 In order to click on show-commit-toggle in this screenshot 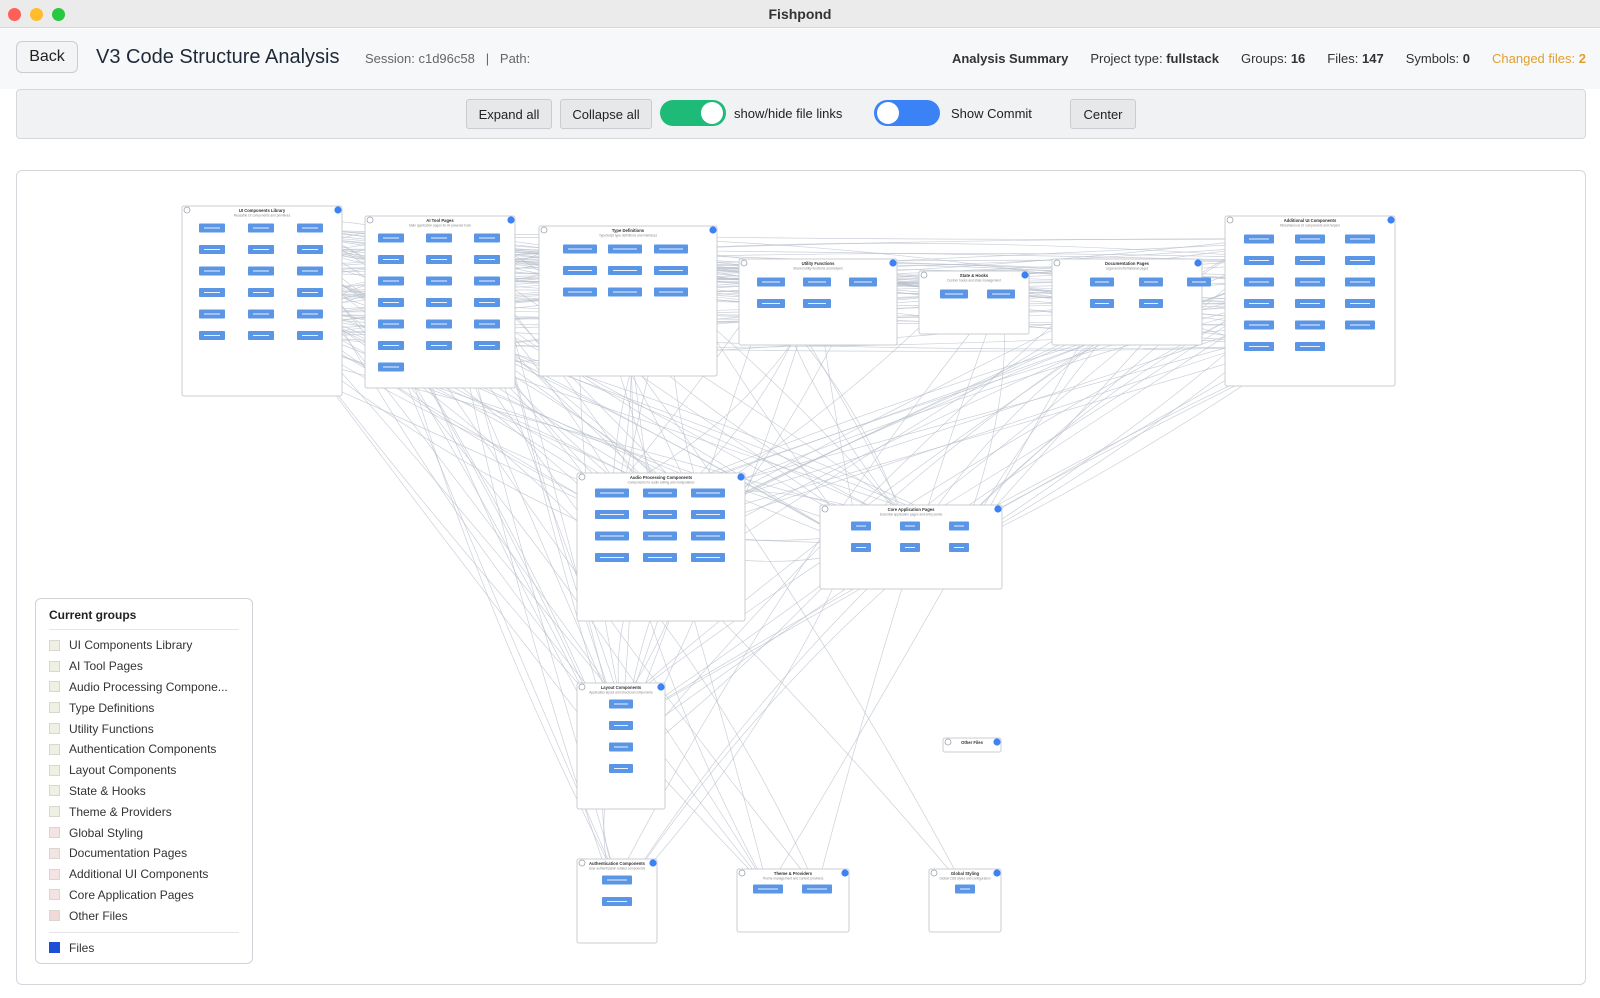, I will do `click(907, 113)`.